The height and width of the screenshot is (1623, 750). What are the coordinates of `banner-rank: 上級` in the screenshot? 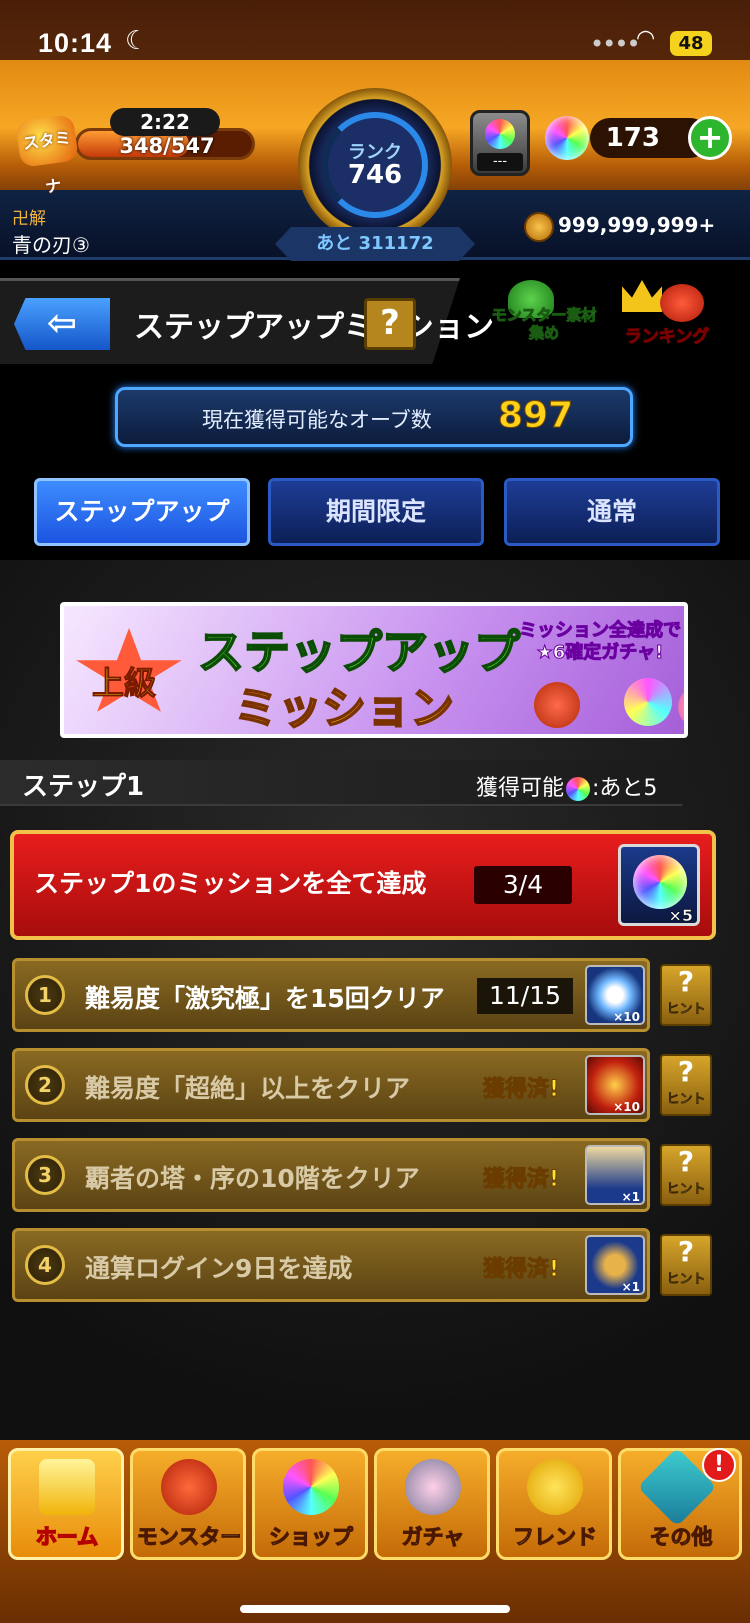 It's located at (124, 683).